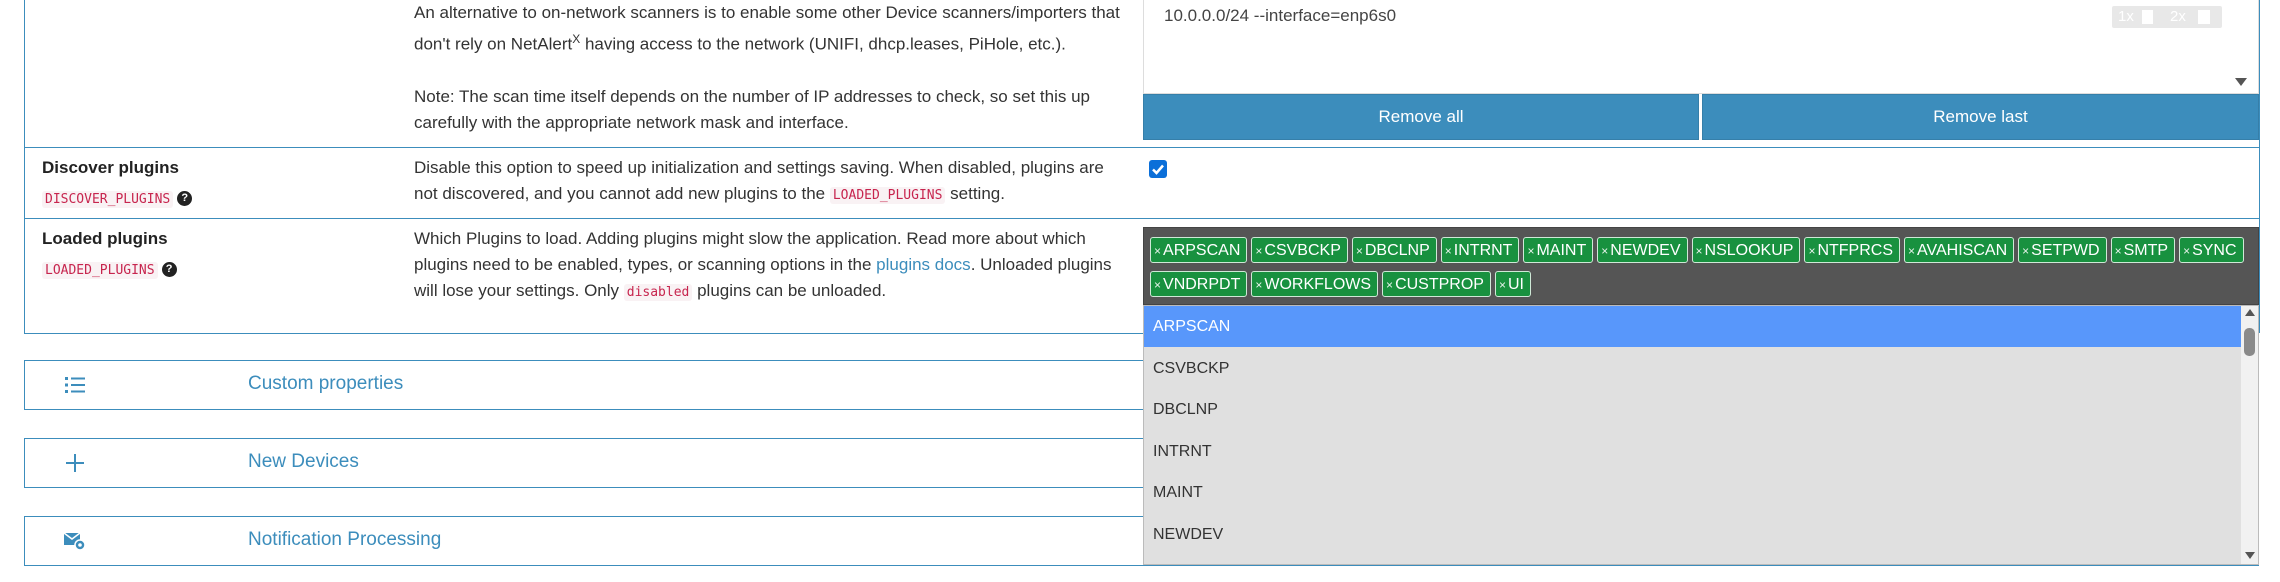  I want to click on tag-label: INTRNT, so click(1483, 250).